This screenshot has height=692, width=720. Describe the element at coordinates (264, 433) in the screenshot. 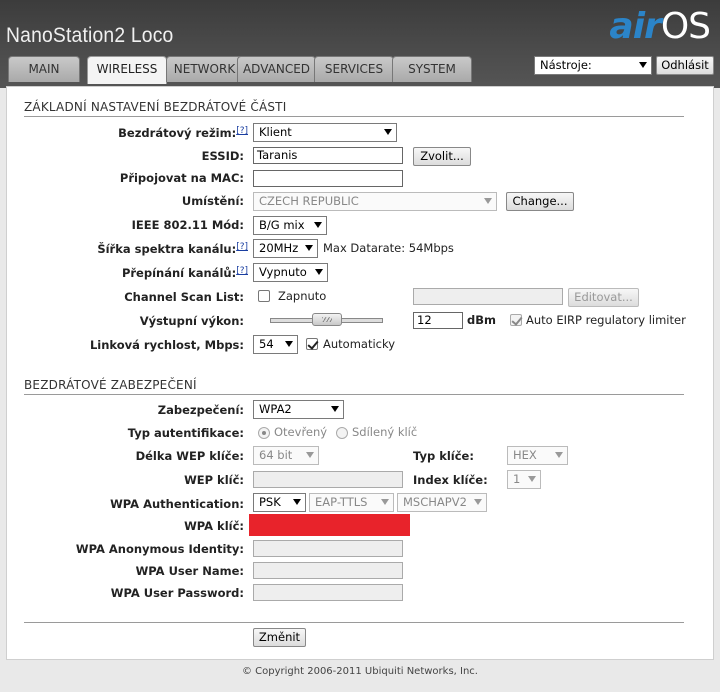

I see `auth-open-radio` at that location.